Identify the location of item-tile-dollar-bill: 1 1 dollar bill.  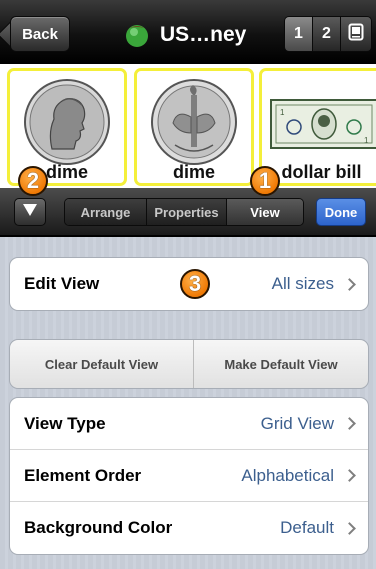
(317, 127).